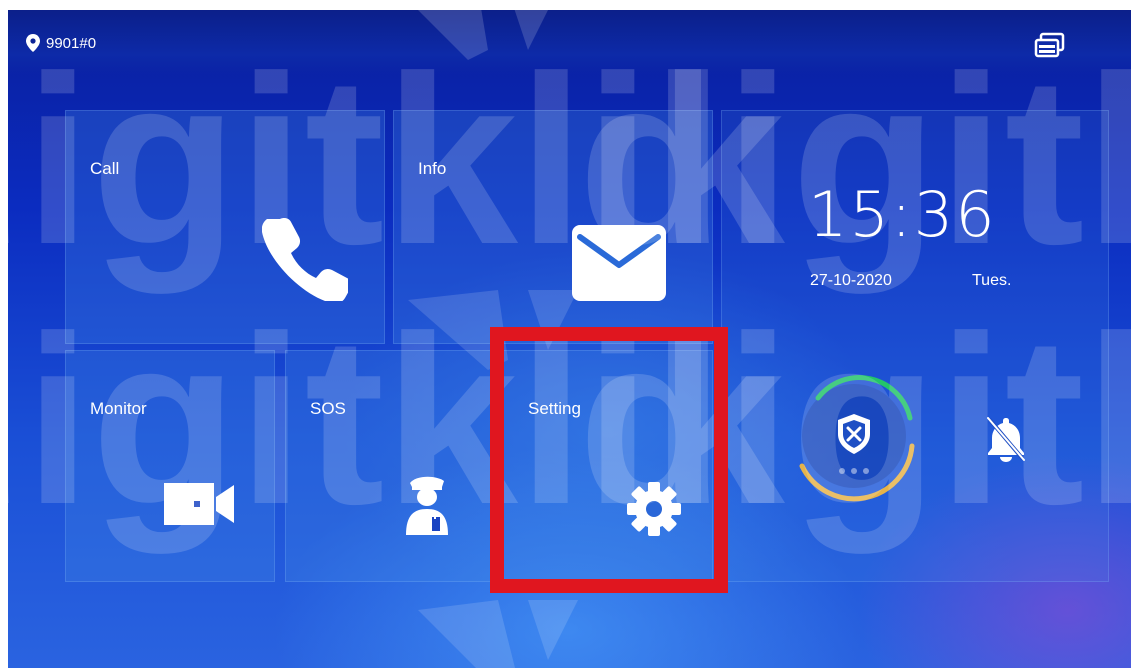  Describe the element at coordinates (902, 214) in the screenshot. I see `clock-time: 15:36` at that location.